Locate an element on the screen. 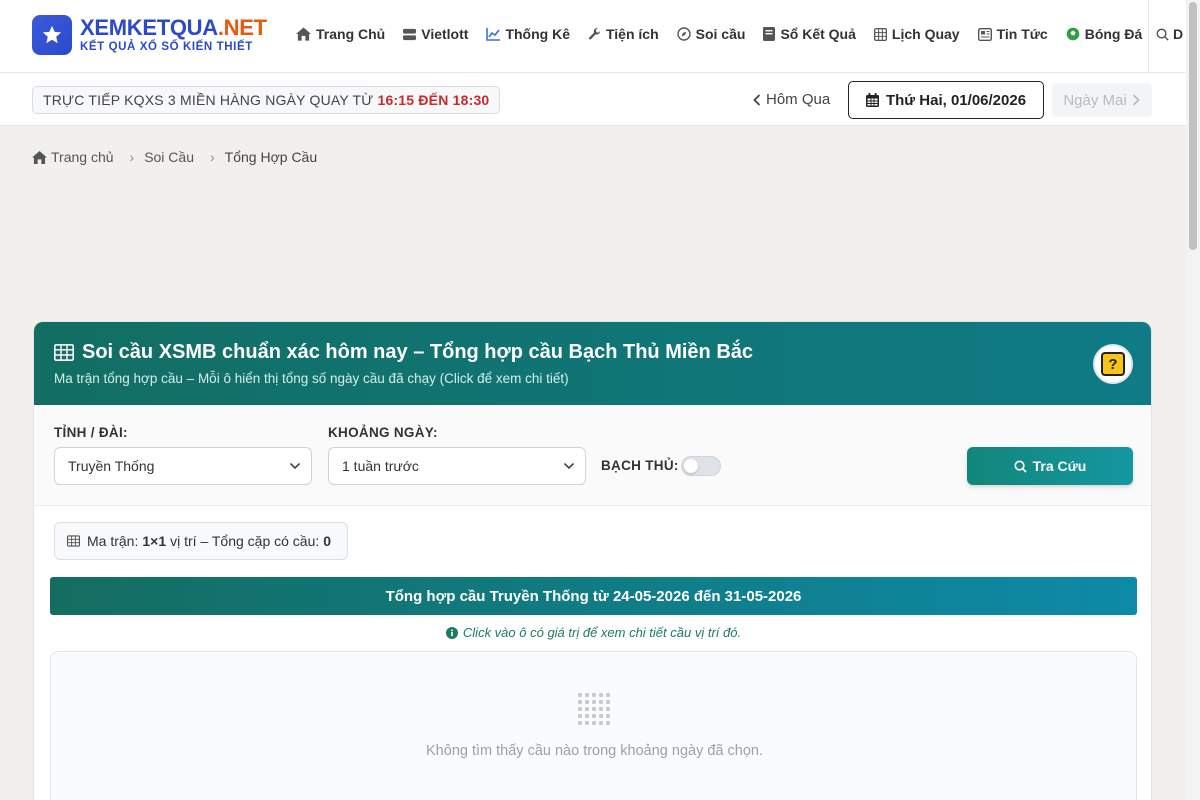  bach-thu-label: BẠCH THỦ: is located at coordinates (640, 465).